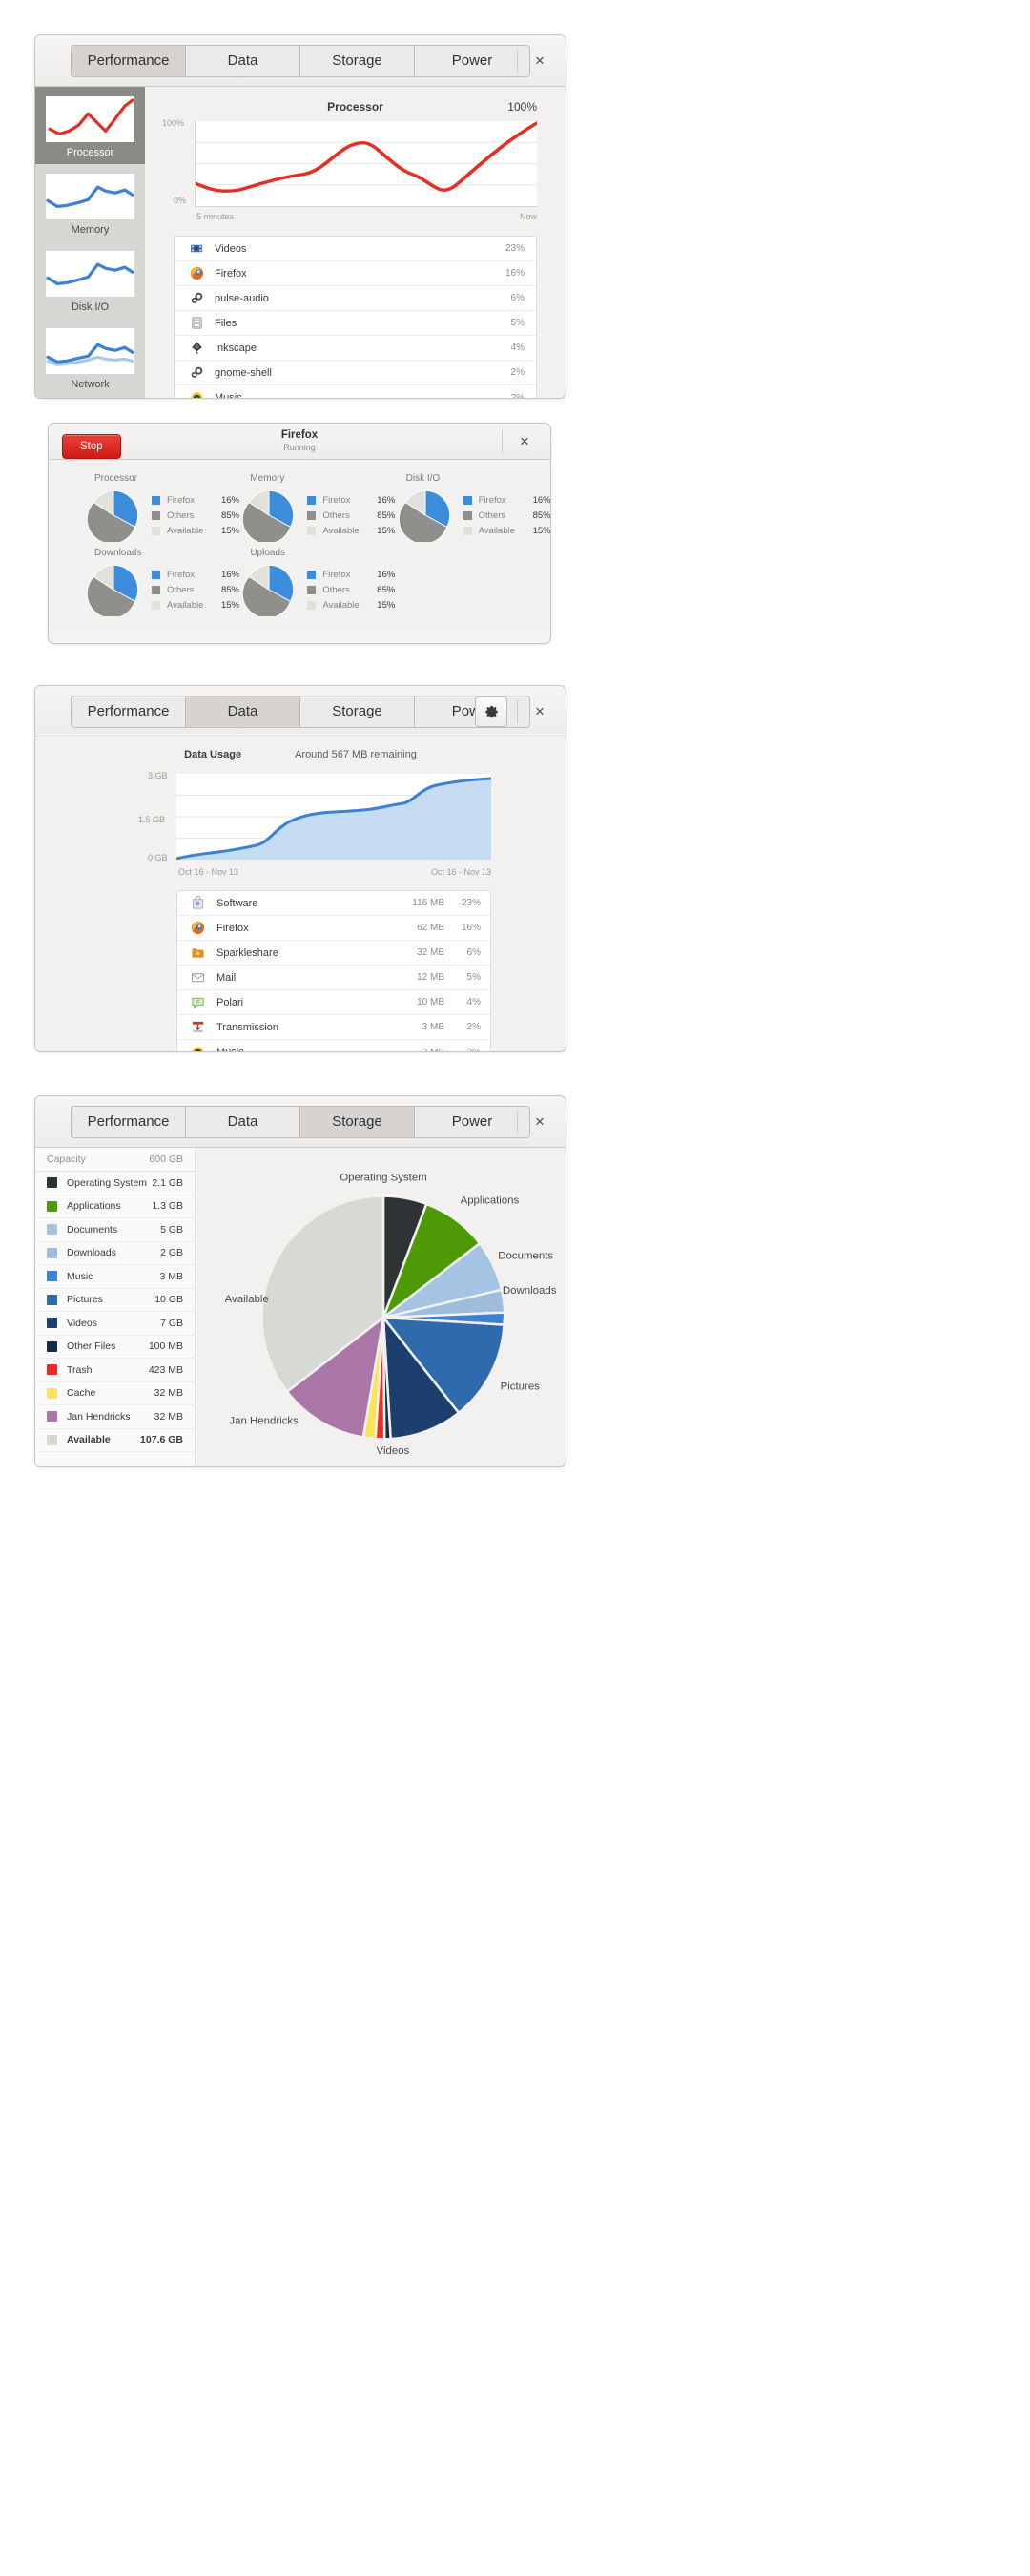 The width and height of the screenshot is (1030, 2576). What do you see at coordinates (89, 1440) in the screenshot?
I see `category-name: Available` at bounding box center [89, 1440].